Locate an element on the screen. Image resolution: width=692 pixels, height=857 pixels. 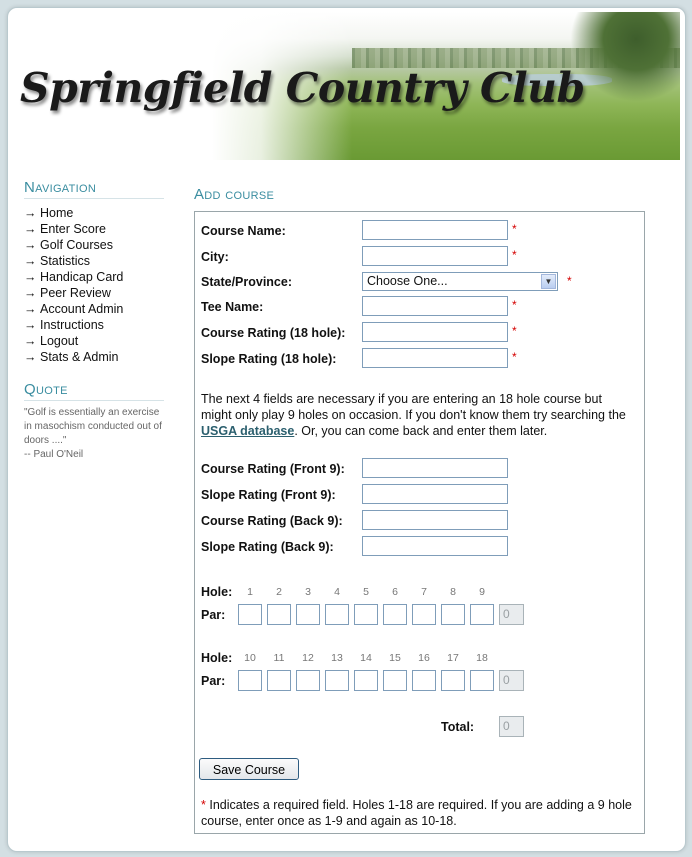
slope-rating-18-label: Slope Rating (18 hole): is located at coordinates (269, 359).